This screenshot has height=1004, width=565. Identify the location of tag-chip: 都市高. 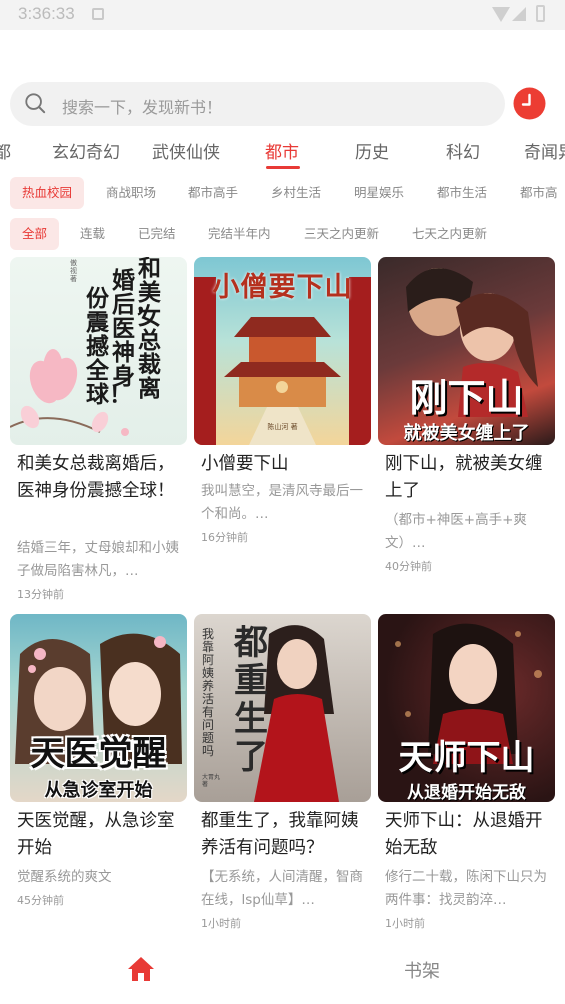
(539, 193).